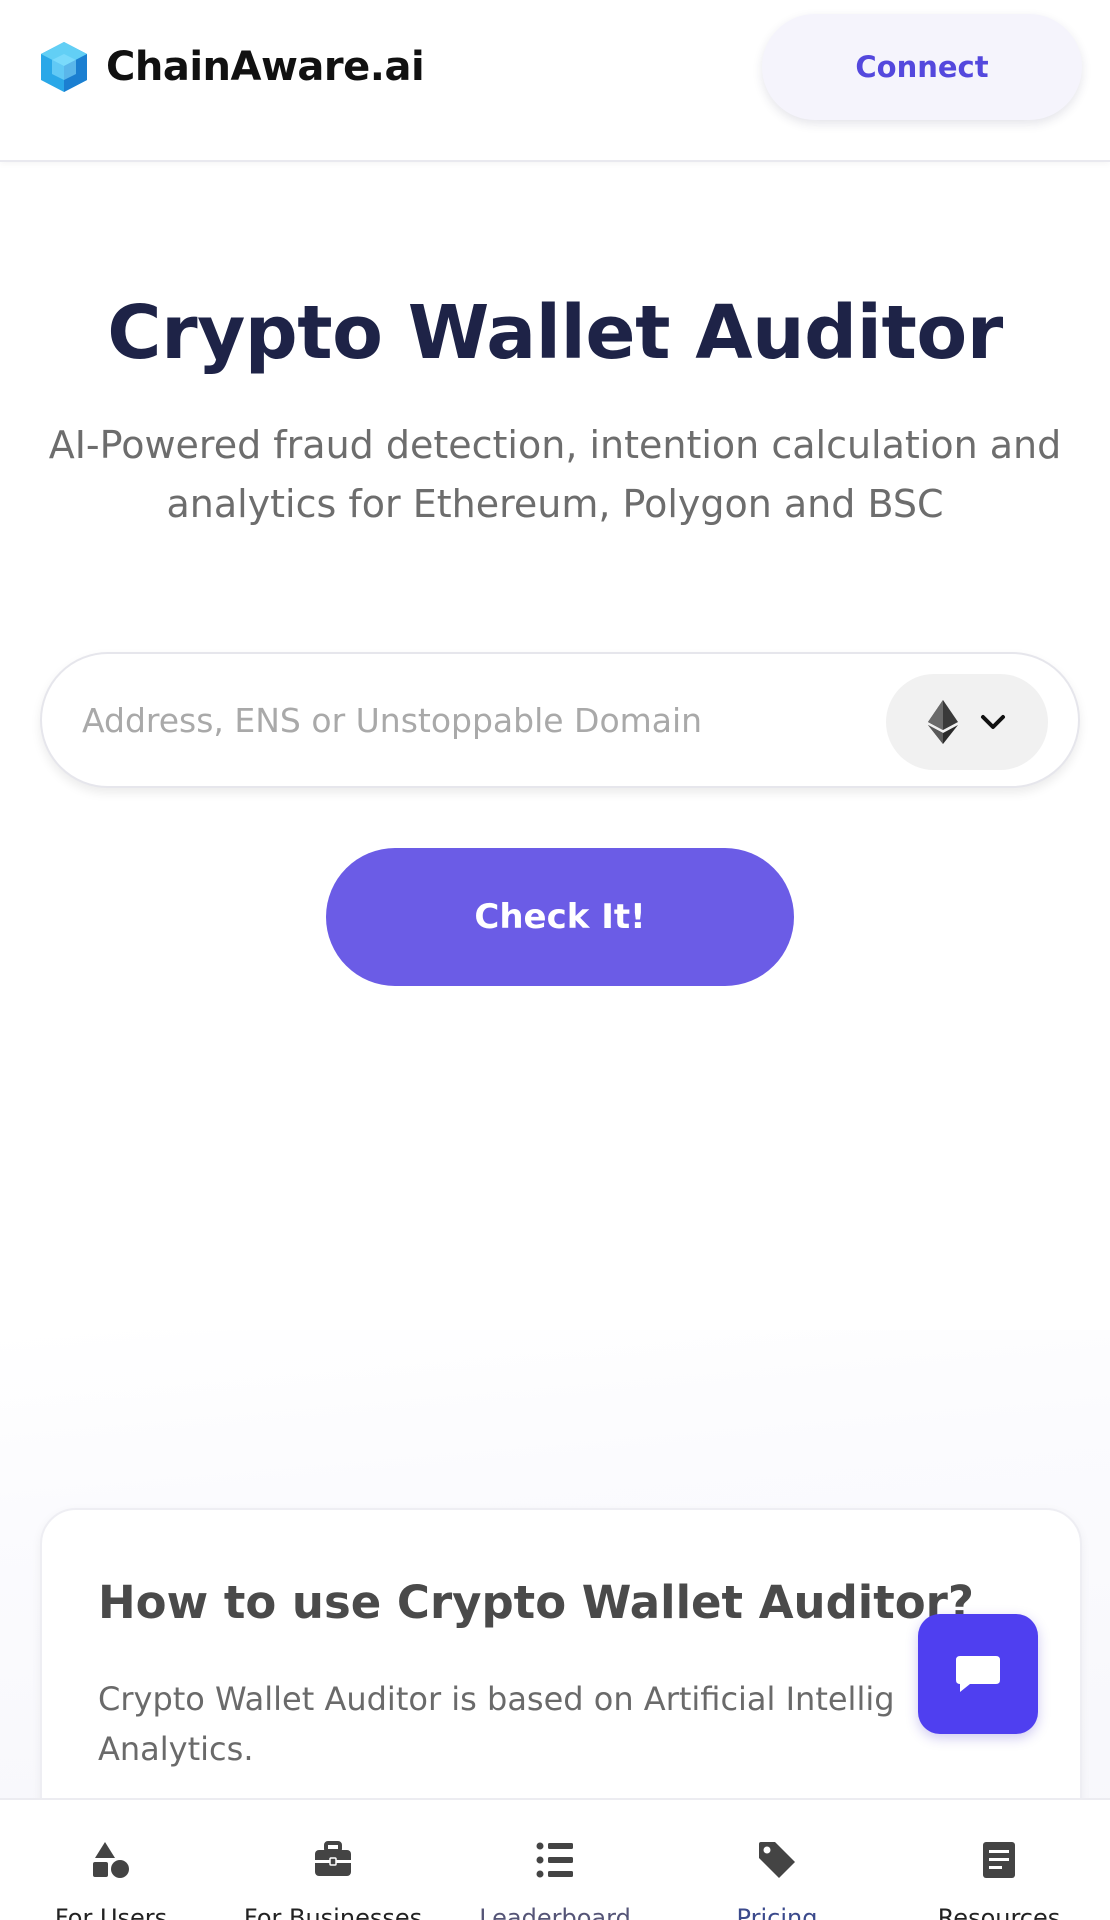  I want to click on briefcase-icon, so click(333, 1858).